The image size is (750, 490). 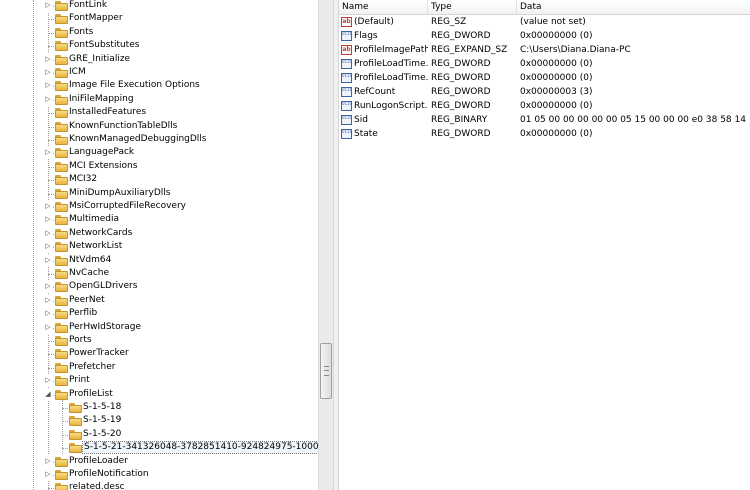 I want to click on tree-item-label: NvCache, so click(x=89, y=273).